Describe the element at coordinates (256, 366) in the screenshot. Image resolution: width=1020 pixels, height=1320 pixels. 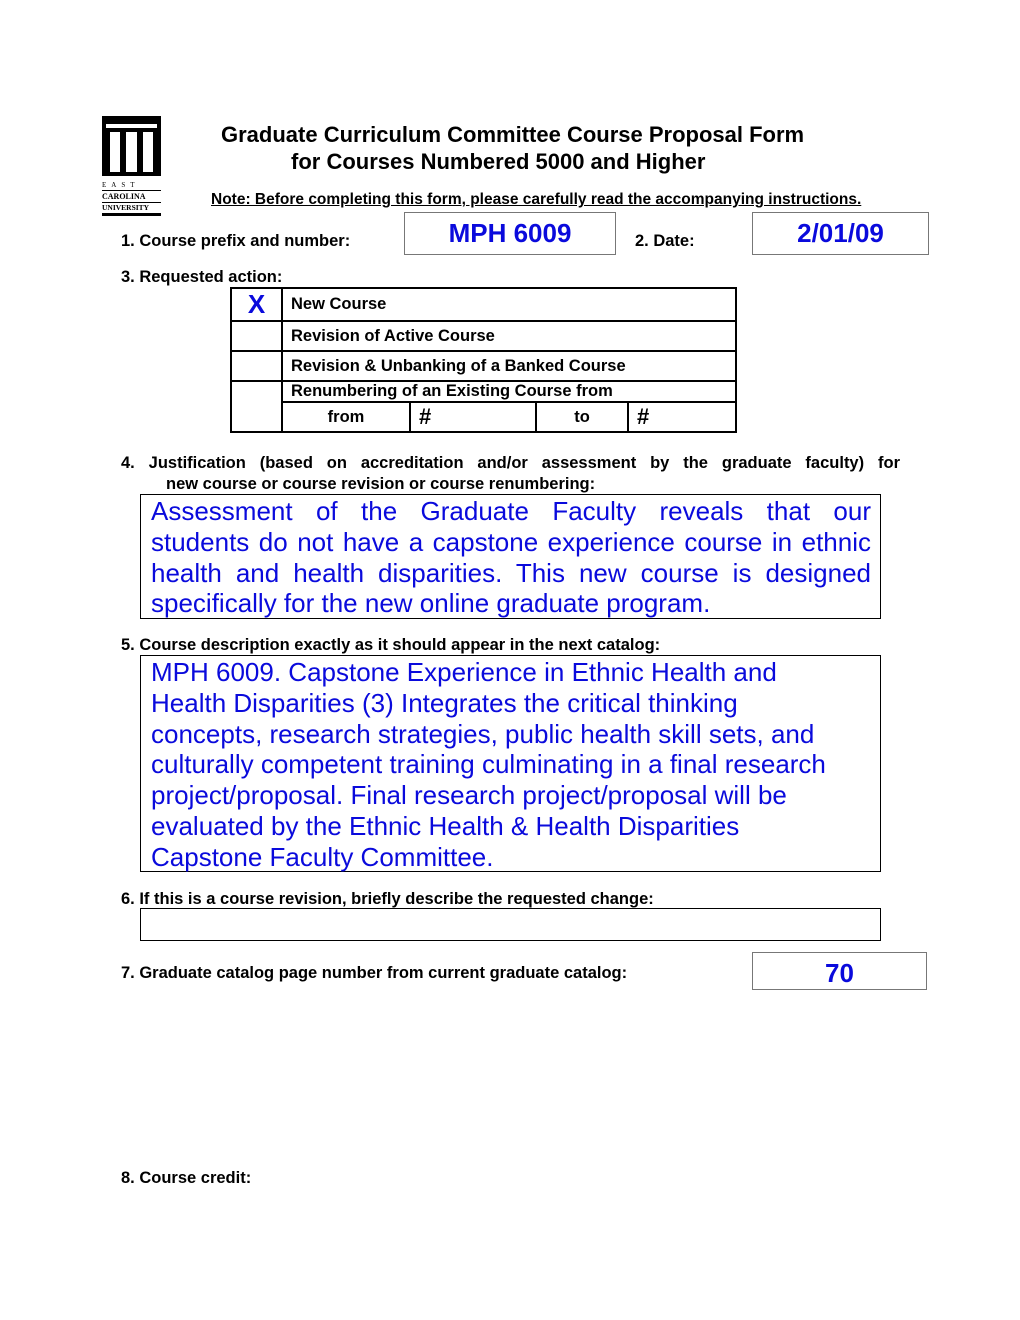
I see `action-checkbox-unbanking` at that location.